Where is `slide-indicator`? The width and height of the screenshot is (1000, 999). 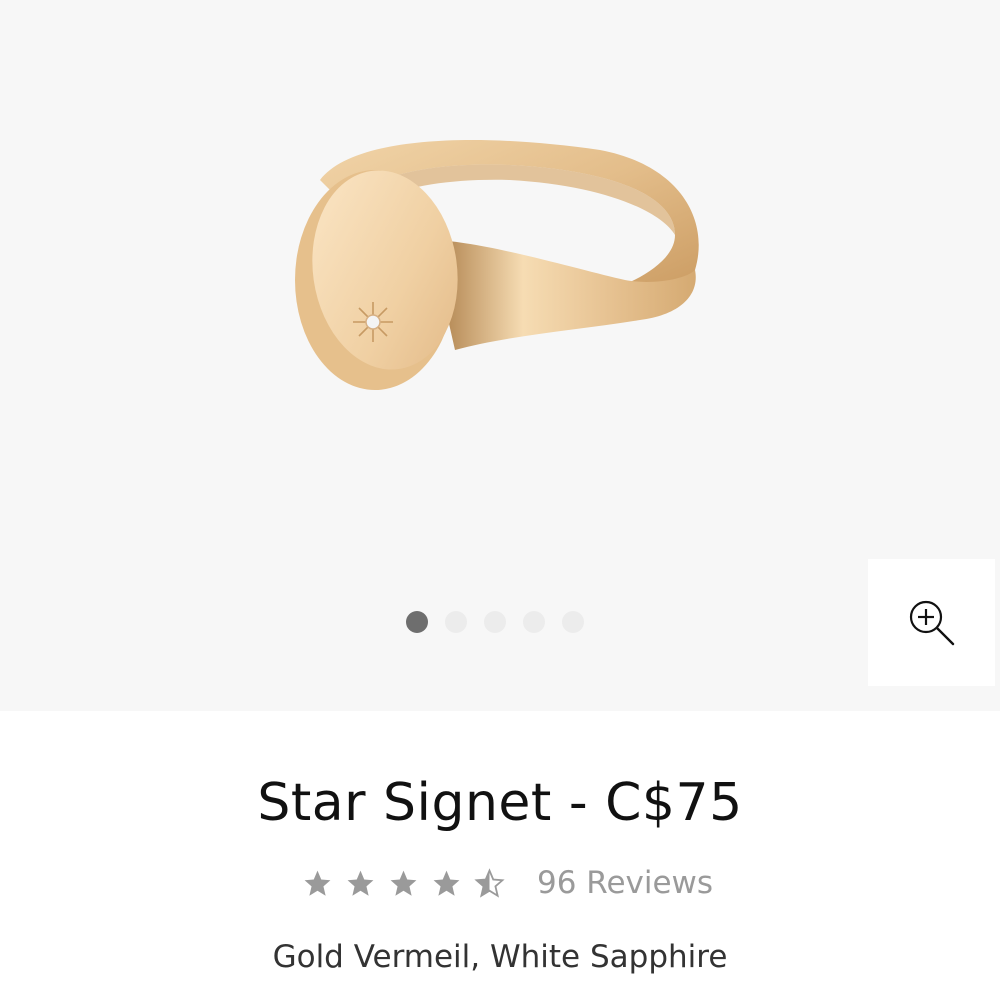 slide-indicator is located at coordinates (495, 622).